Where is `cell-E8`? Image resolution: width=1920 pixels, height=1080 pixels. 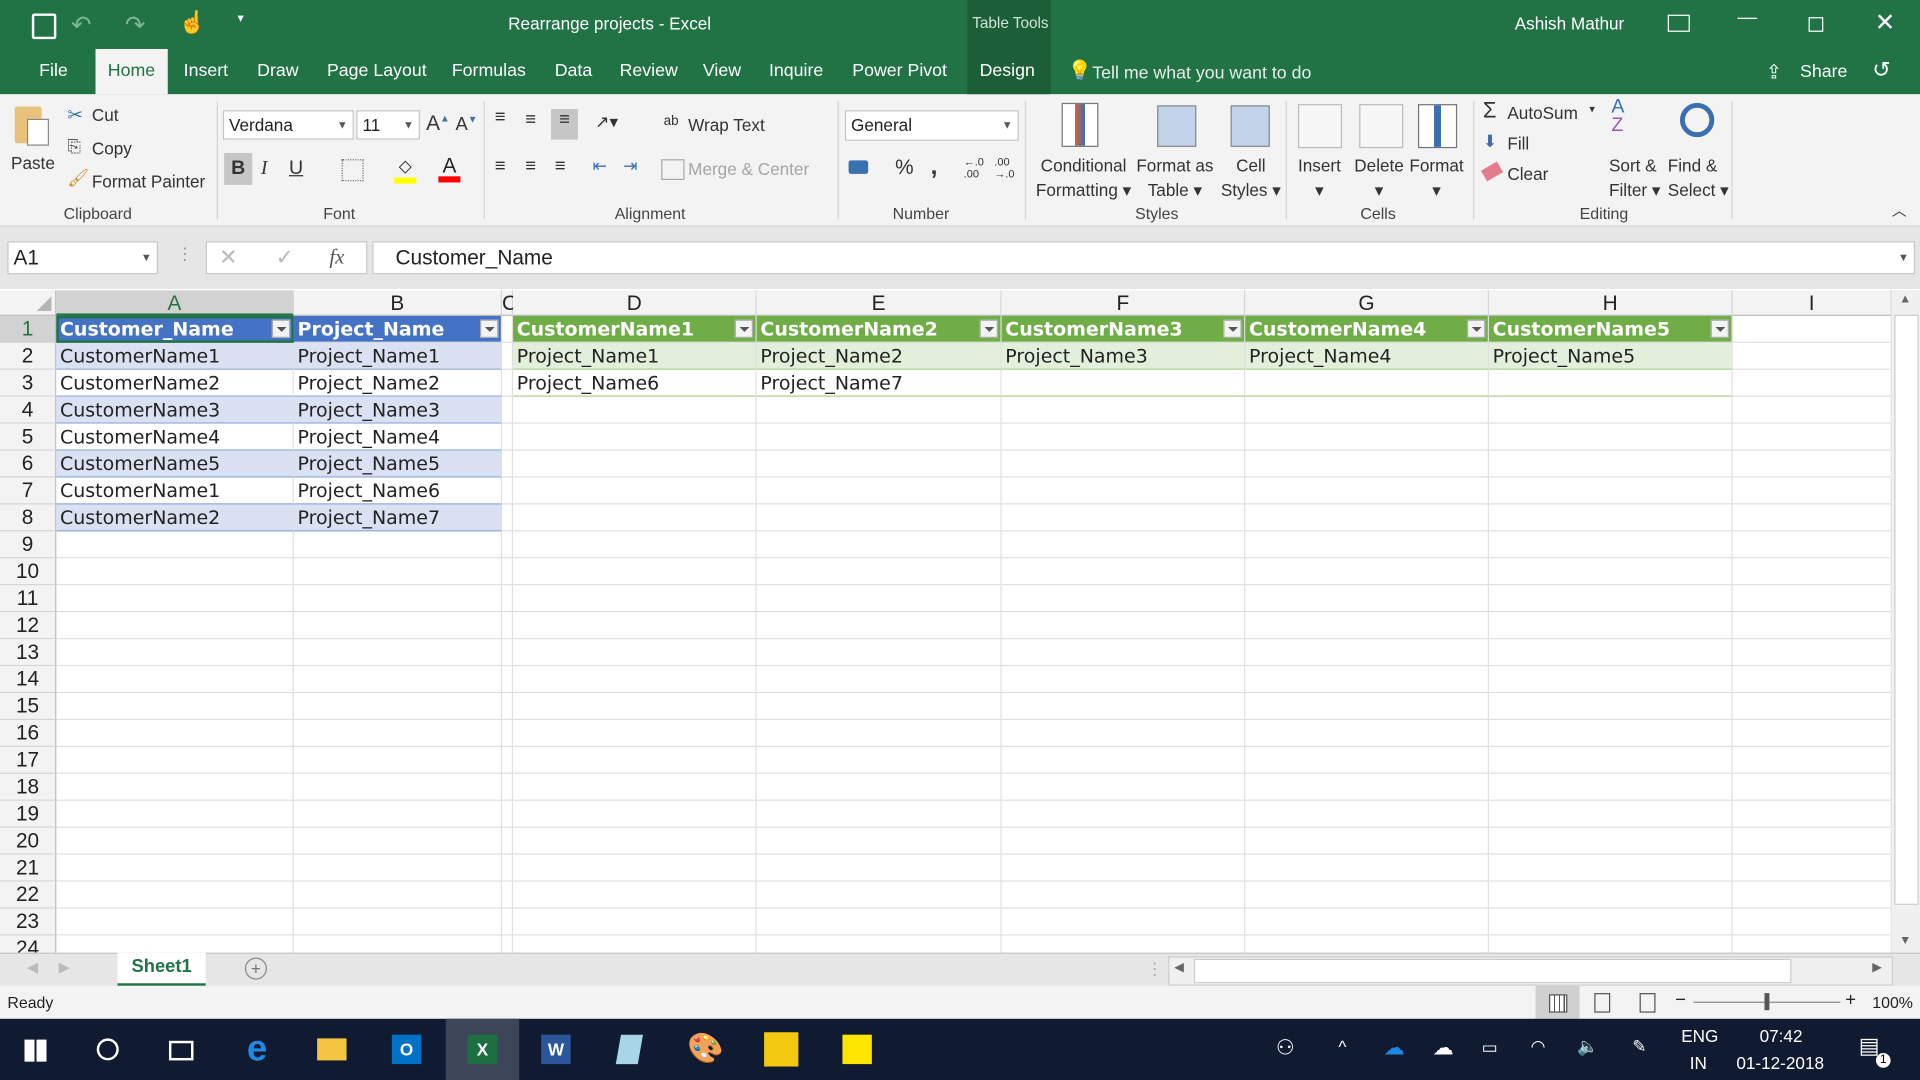
cell-E8 is located at coordinates (879, 518).